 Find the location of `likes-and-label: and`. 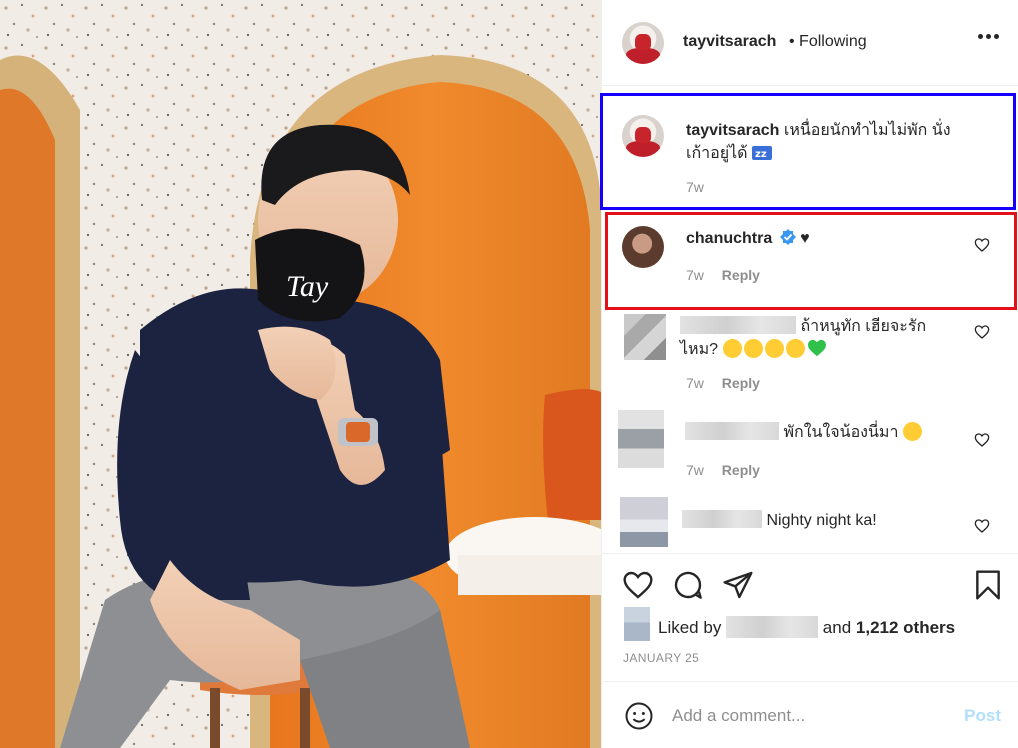

likes-and-label: and is located at coordinates (837, 627).